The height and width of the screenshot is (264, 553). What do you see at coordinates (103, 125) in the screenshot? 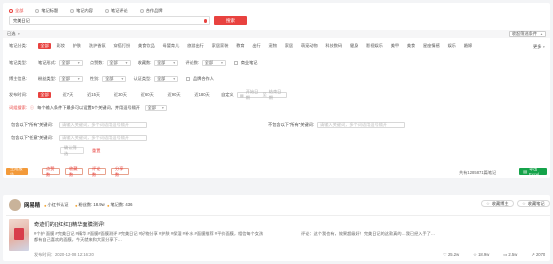
I see `include-all-input: 请输入关键词，多个词语用逗号隔开` at bounding box center [103, 125].